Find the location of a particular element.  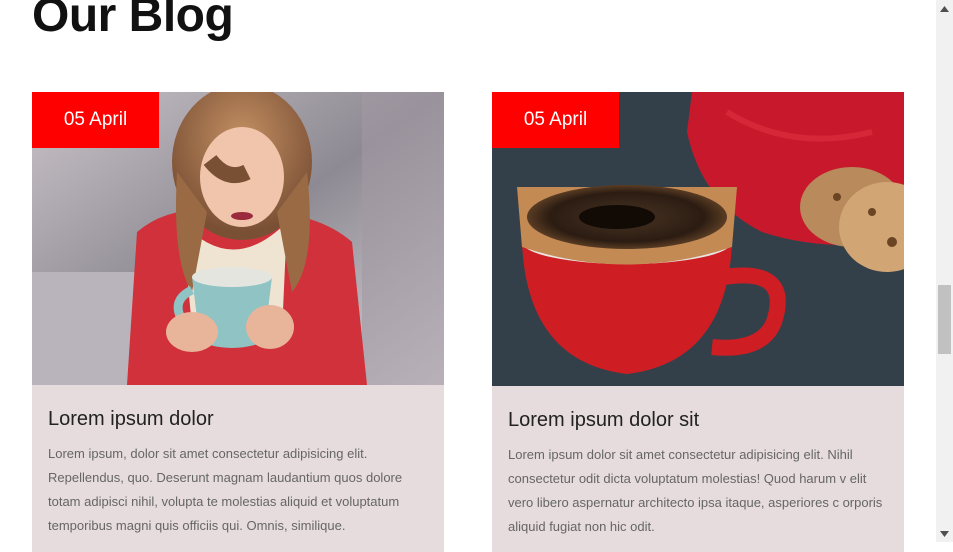

triangle-down-icon is located at coordinates (944, 533).